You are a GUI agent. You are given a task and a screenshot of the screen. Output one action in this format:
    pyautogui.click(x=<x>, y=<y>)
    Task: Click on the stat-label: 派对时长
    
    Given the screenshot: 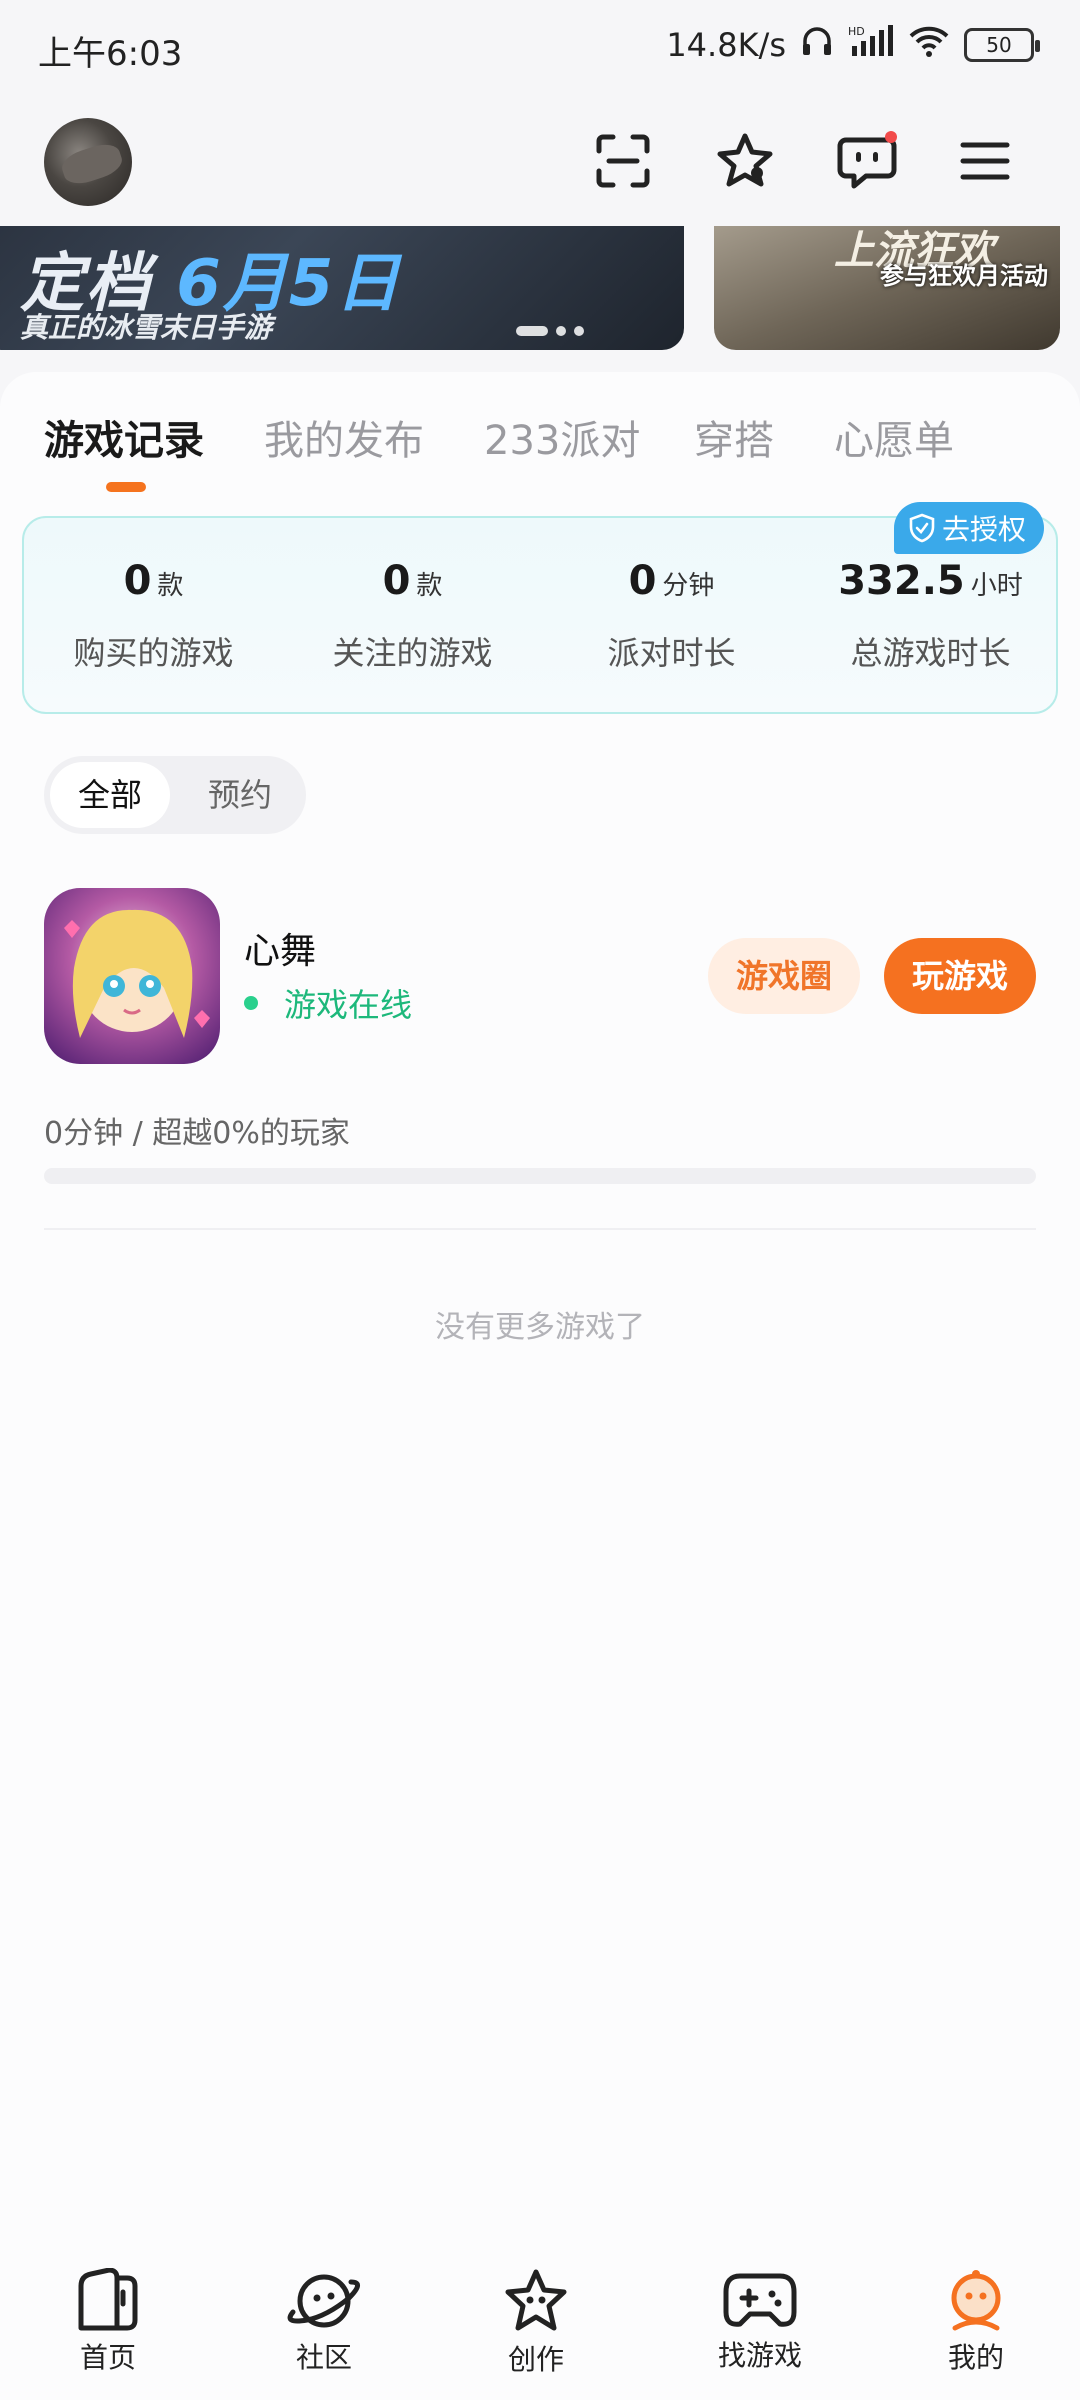 What is the action you would take?
    pyautogui.click(x=671, y=653)
    